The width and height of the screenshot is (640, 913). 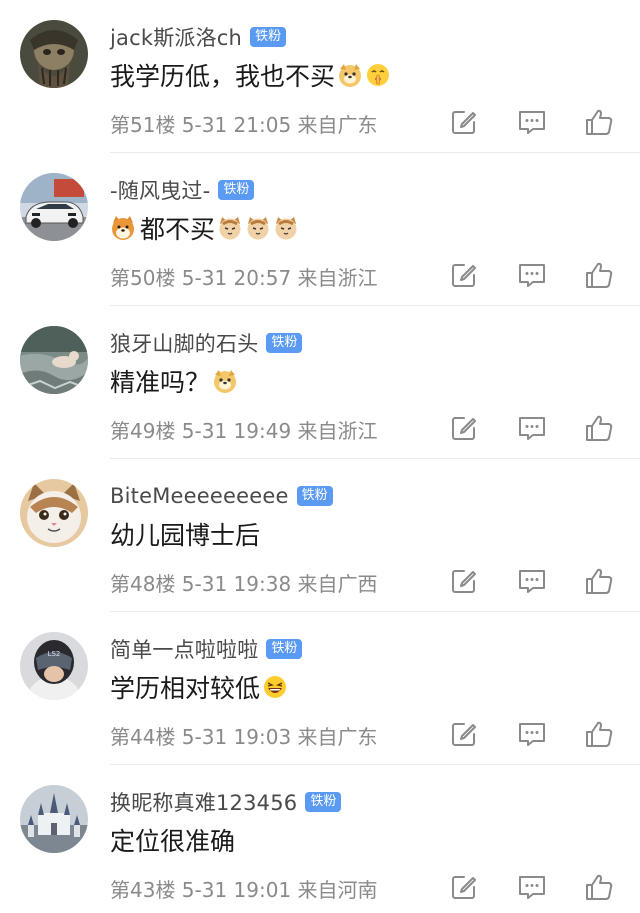 I want to click on name-row: -随风曳过- 铁粉, so click(x=182, y=190).